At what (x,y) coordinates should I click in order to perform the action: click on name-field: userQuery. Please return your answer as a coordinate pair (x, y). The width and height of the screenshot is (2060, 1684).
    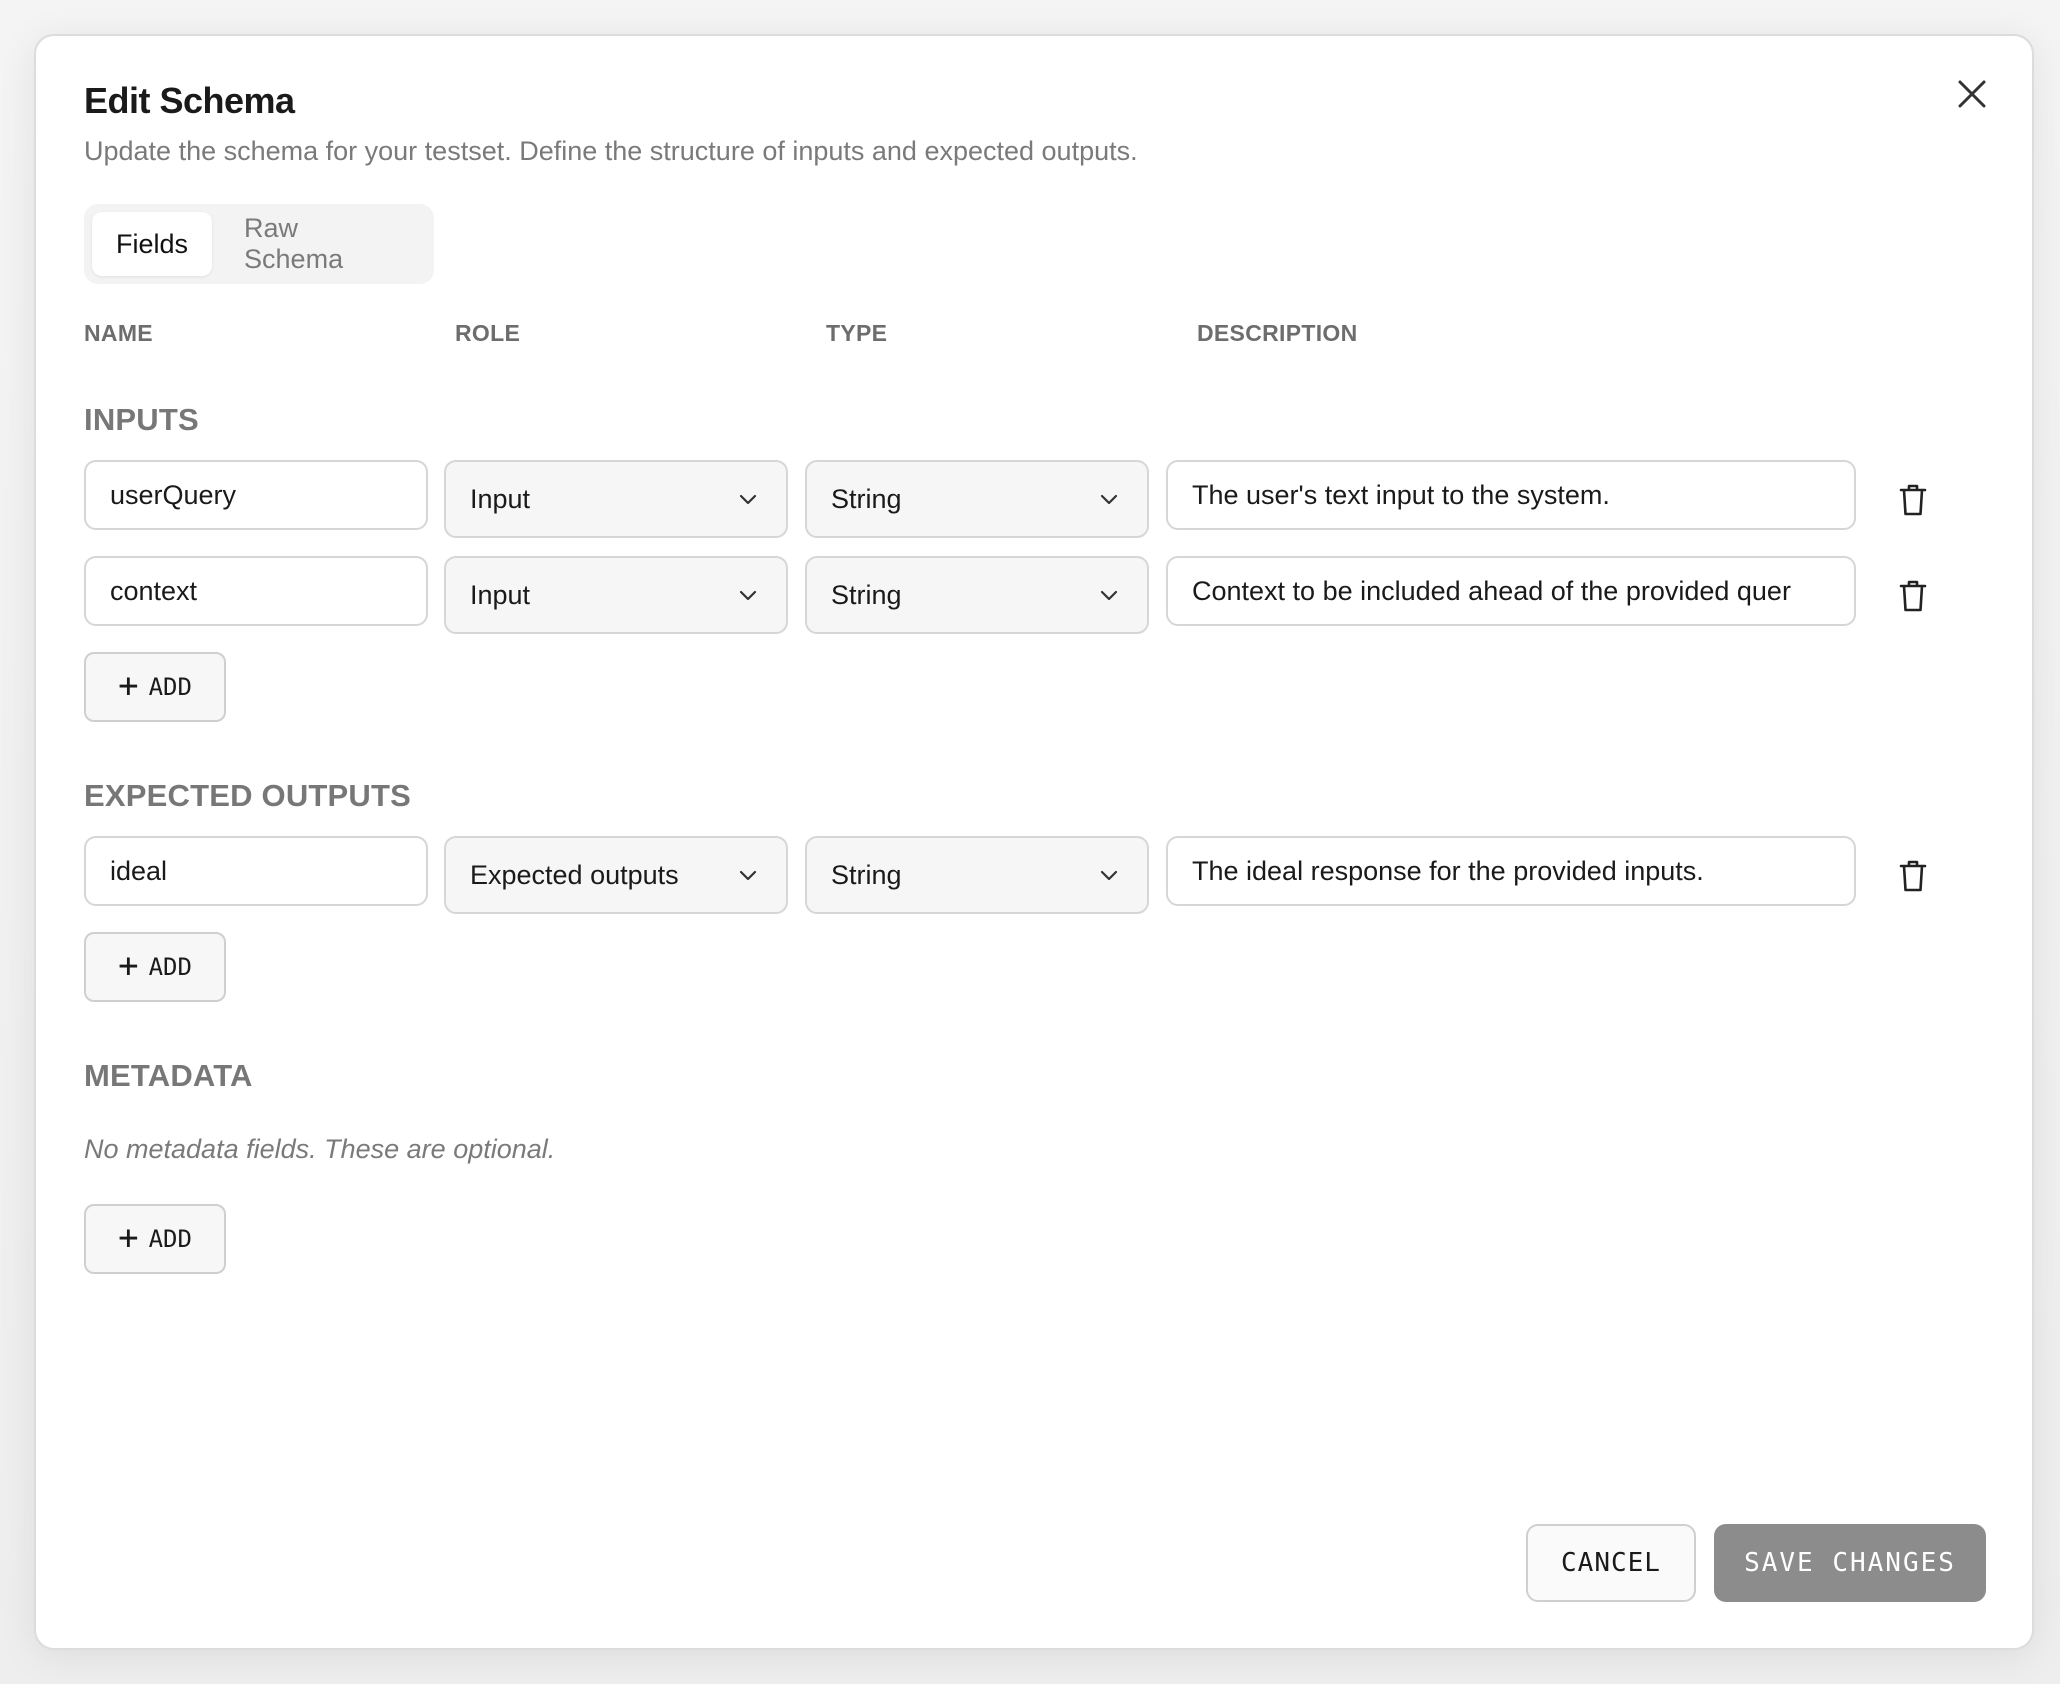
    Looking at the image, I should click on (256, 495).